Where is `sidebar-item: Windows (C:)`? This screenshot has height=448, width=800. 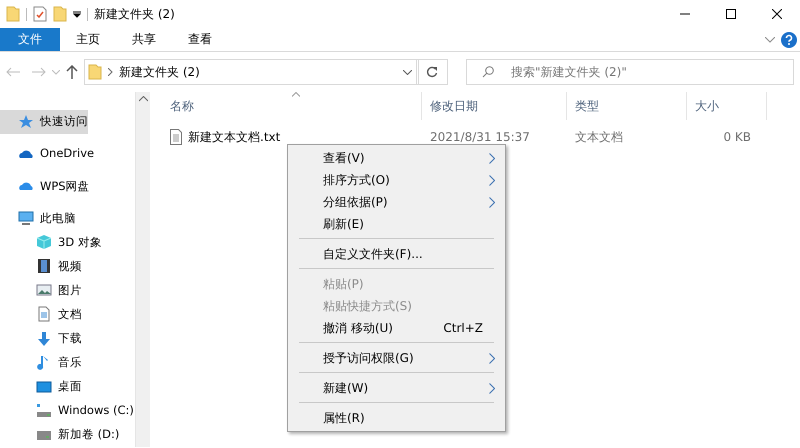
sidebar-item: Windows (C:) is located at coordinates (67, 410).